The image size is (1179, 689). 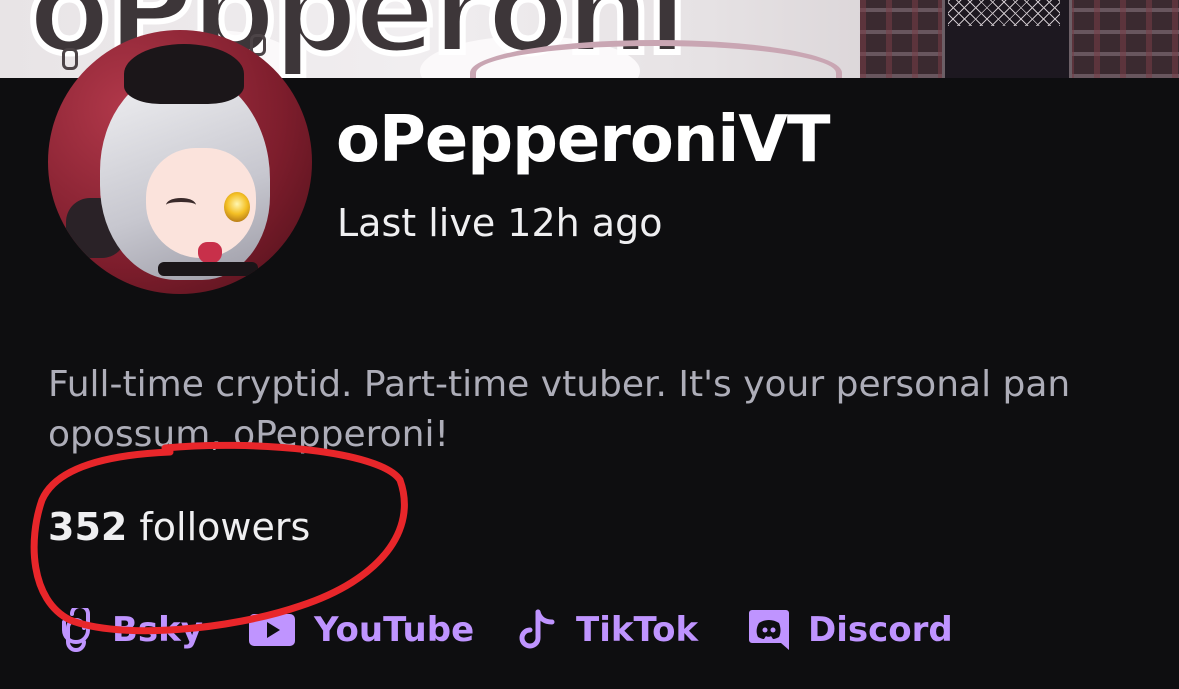 What do you see at coordinates (181, 205) in the screenshot?
I see `avatar-winking-eye` at bounding box center [181, 205].